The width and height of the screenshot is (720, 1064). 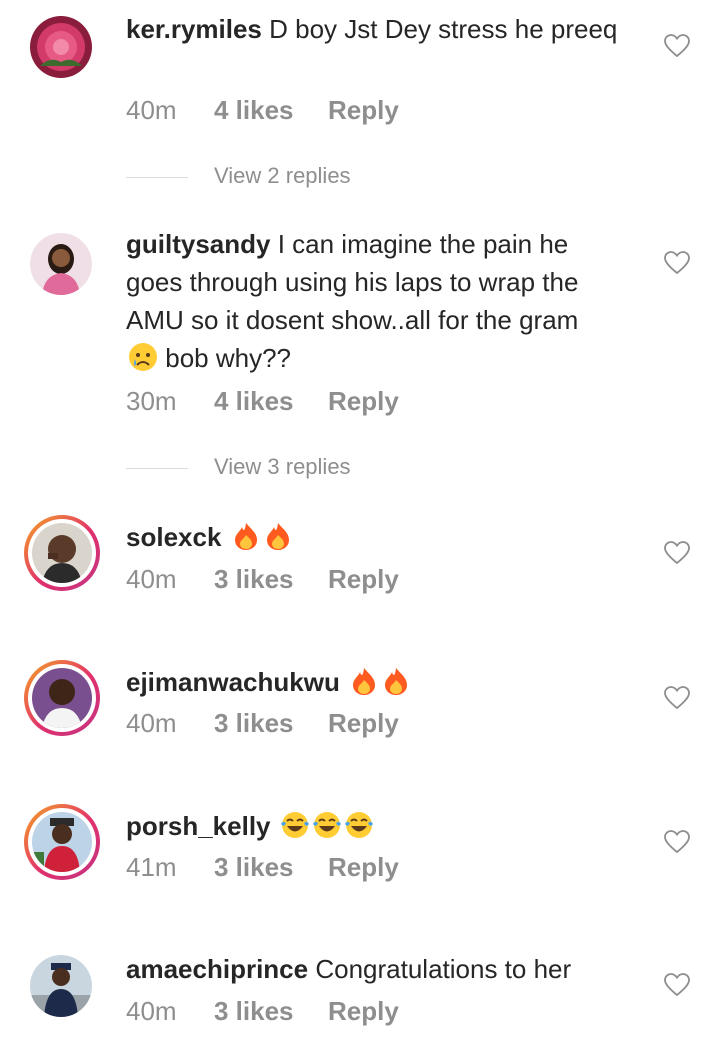 I want to click on comment-username: guiltysandy, so click(x=198, y=244).